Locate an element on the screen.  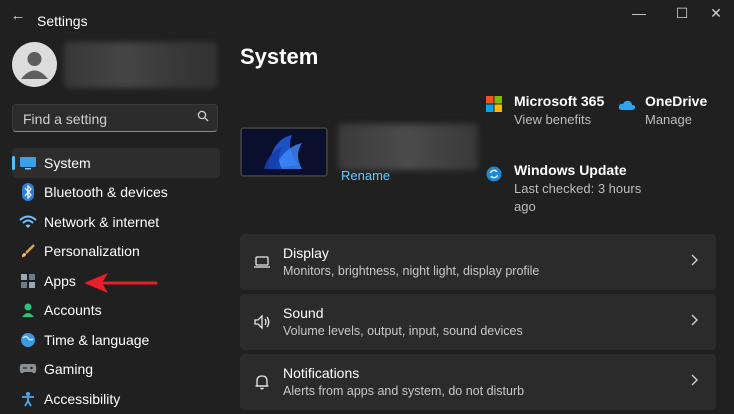
avatar is located at coordinates (34, 64).